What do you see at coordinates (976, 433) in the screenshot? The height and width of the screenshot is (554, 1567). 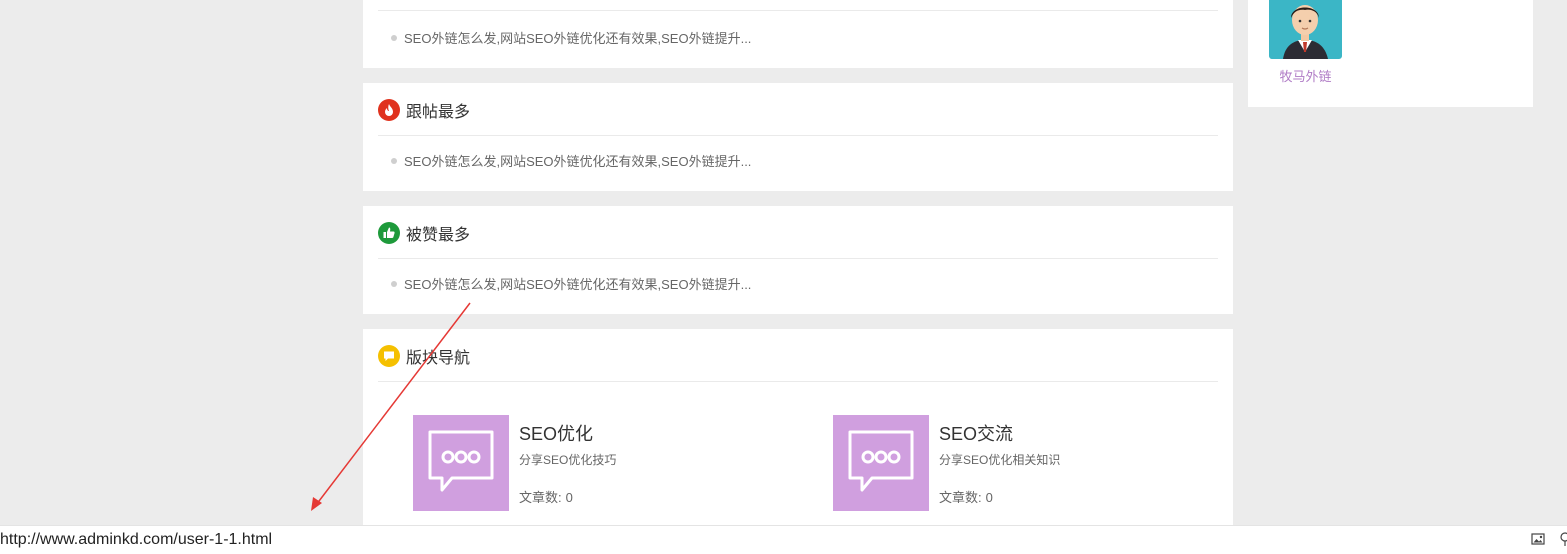 I see `forum-name: SEO交流` at bounding box center [976, 433].